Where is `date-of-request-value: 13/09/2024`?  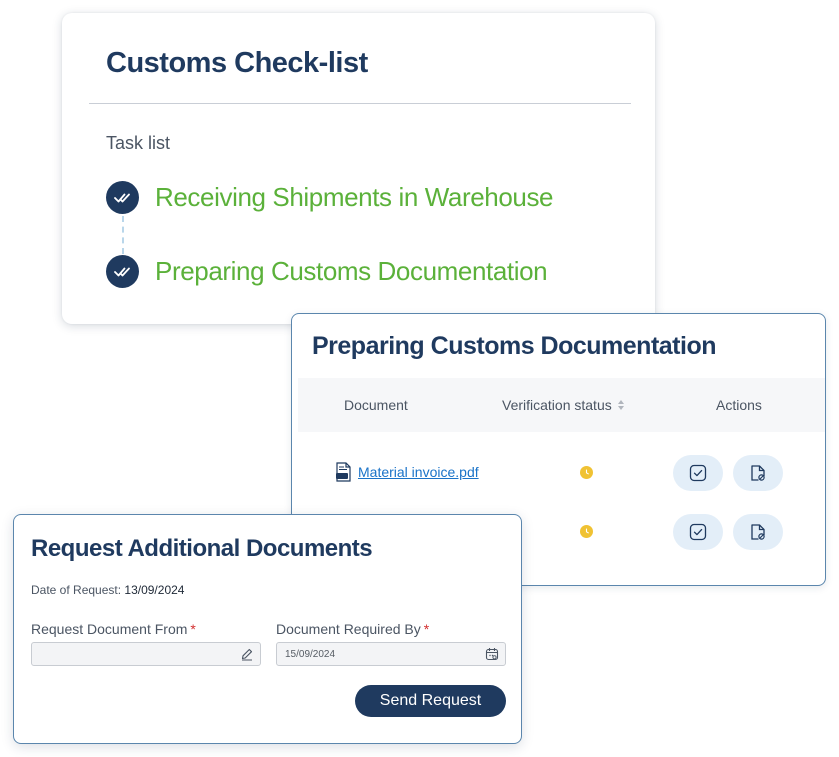
date-of-request-value: 13/09/2024 is located at coordinates (154, 590).